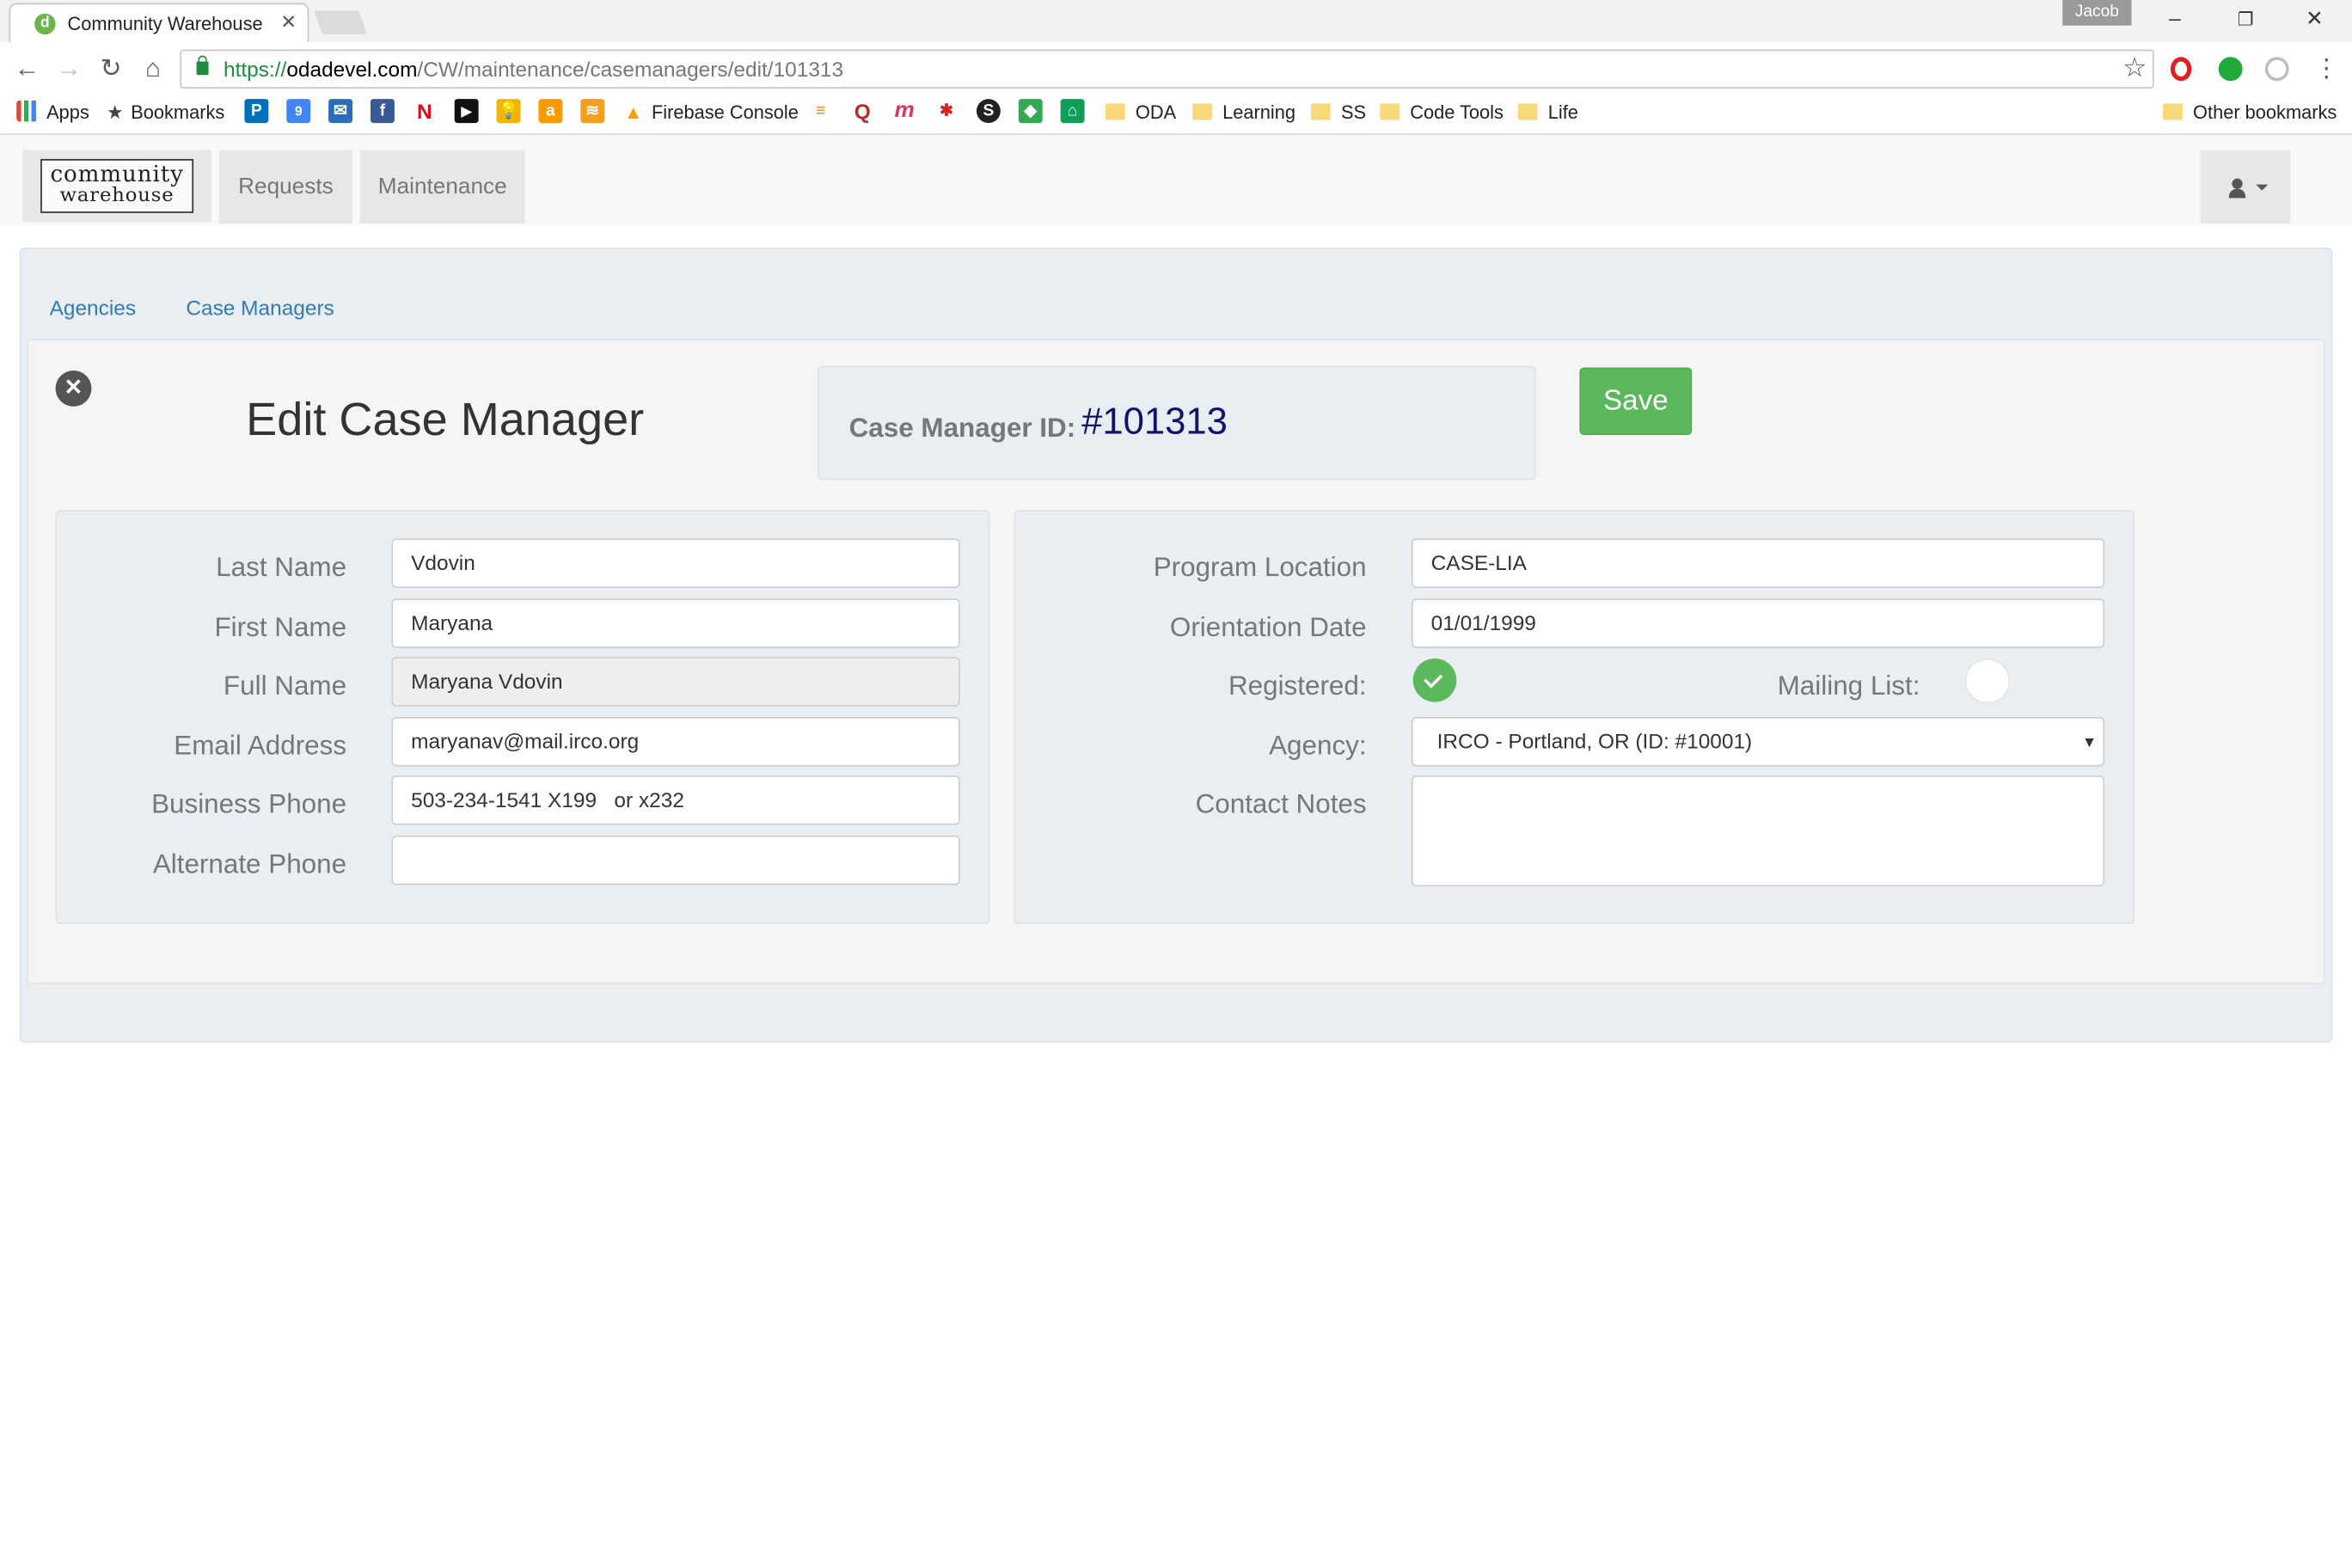  I want to click on tab-title: Community Warehouse, so click(165, 24).